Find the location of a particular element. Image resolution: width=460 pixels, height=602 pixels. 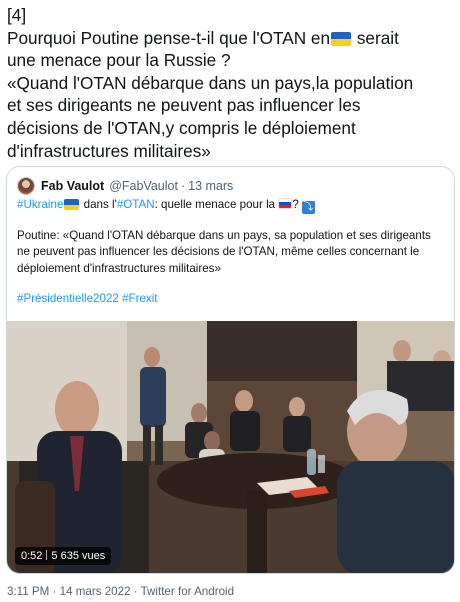

russia-flag-icon is located at coordinates (285, 203).